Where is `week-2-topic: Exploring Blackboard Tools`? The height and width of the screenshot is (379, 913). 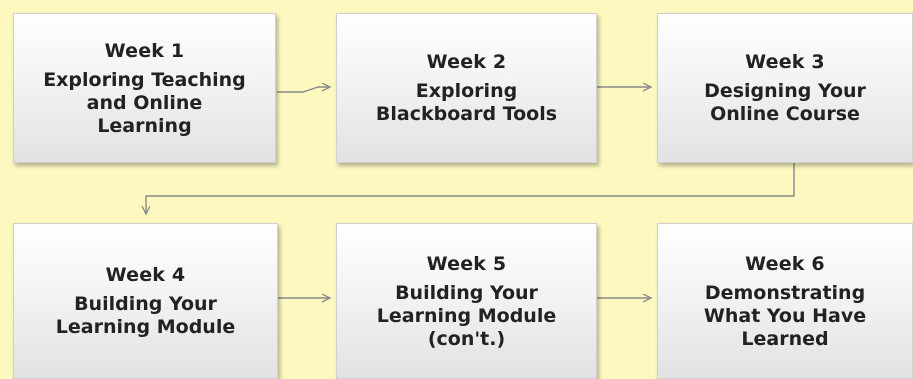
week-2-topic: Exploring Blackboard Tools is located at coordinates (466, 102).